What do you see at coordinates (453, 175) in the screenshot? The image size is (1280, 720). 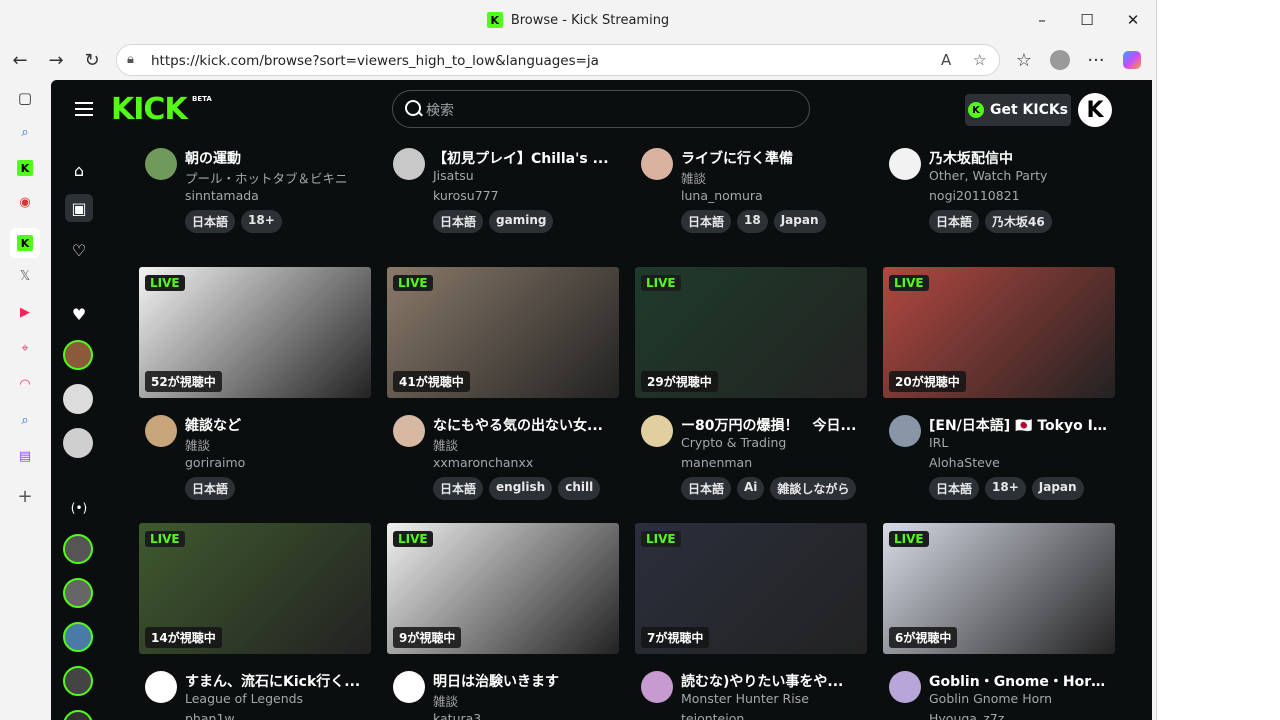 I see `stream-category: Jisatsu` at bounding box center [453, 175].